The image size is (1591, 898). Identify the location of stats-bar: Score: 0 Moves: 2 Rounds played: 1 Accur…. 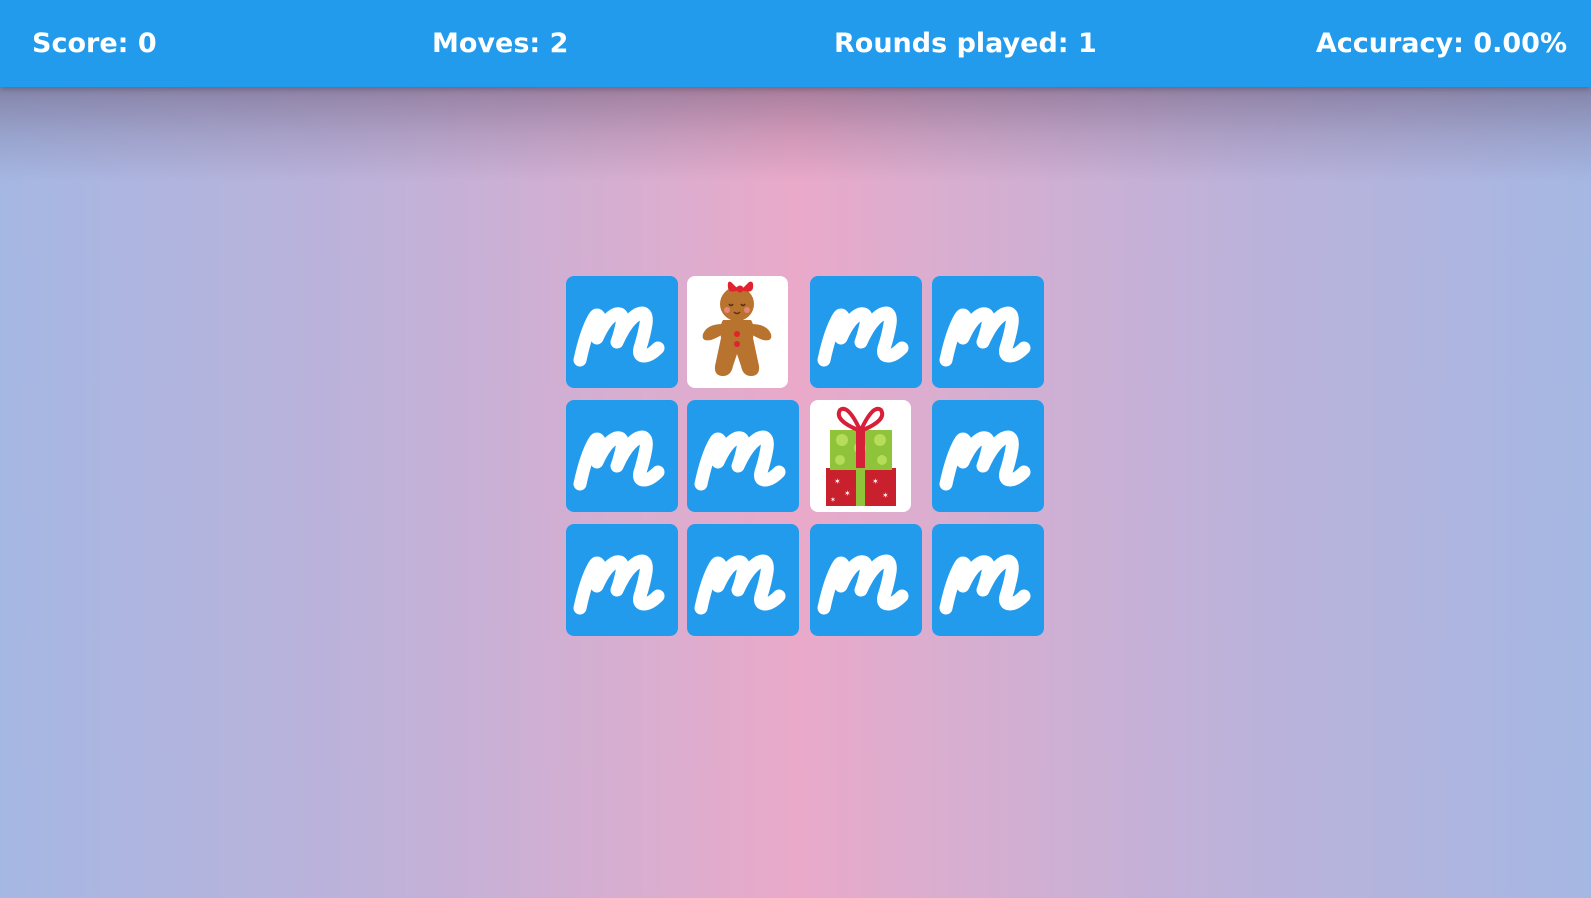
(795, 43).